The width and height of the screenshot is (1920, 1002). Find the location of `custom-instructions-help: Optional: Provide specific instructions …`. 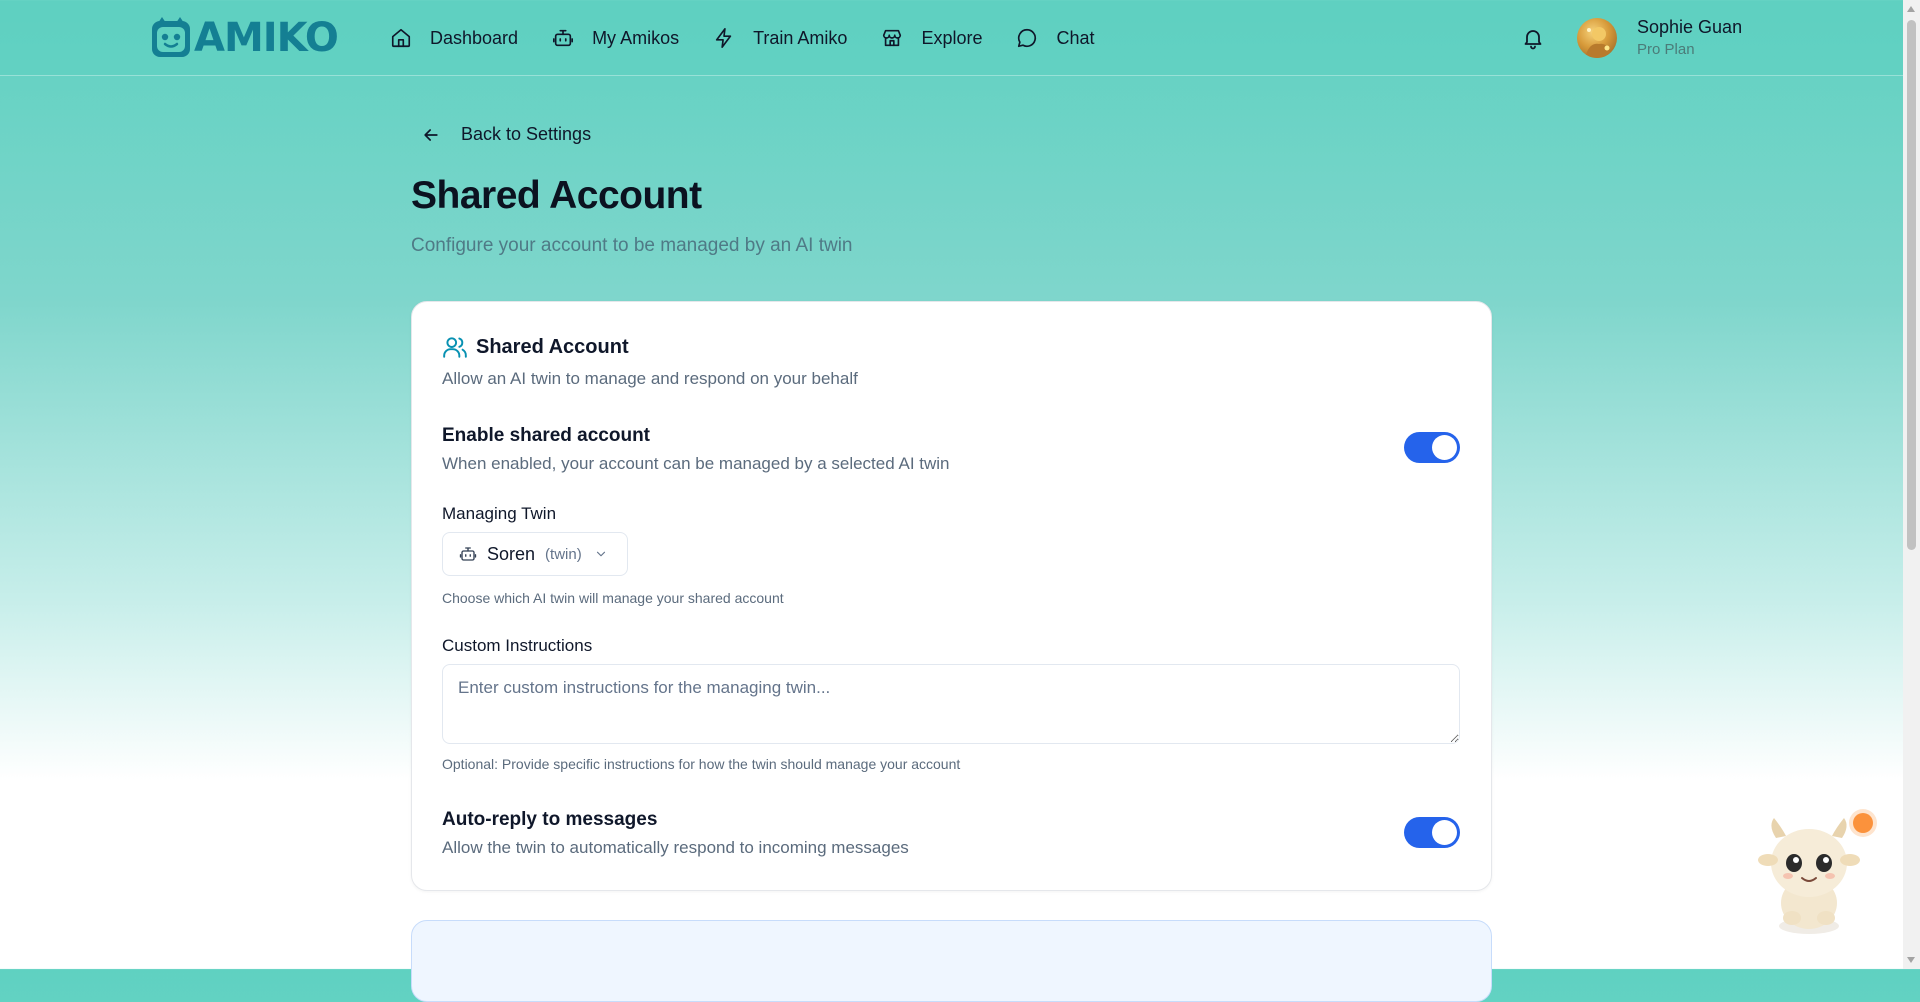

custom-instructions-help: Optional: Provide specific instructions … is located at coordinates (701, 764).